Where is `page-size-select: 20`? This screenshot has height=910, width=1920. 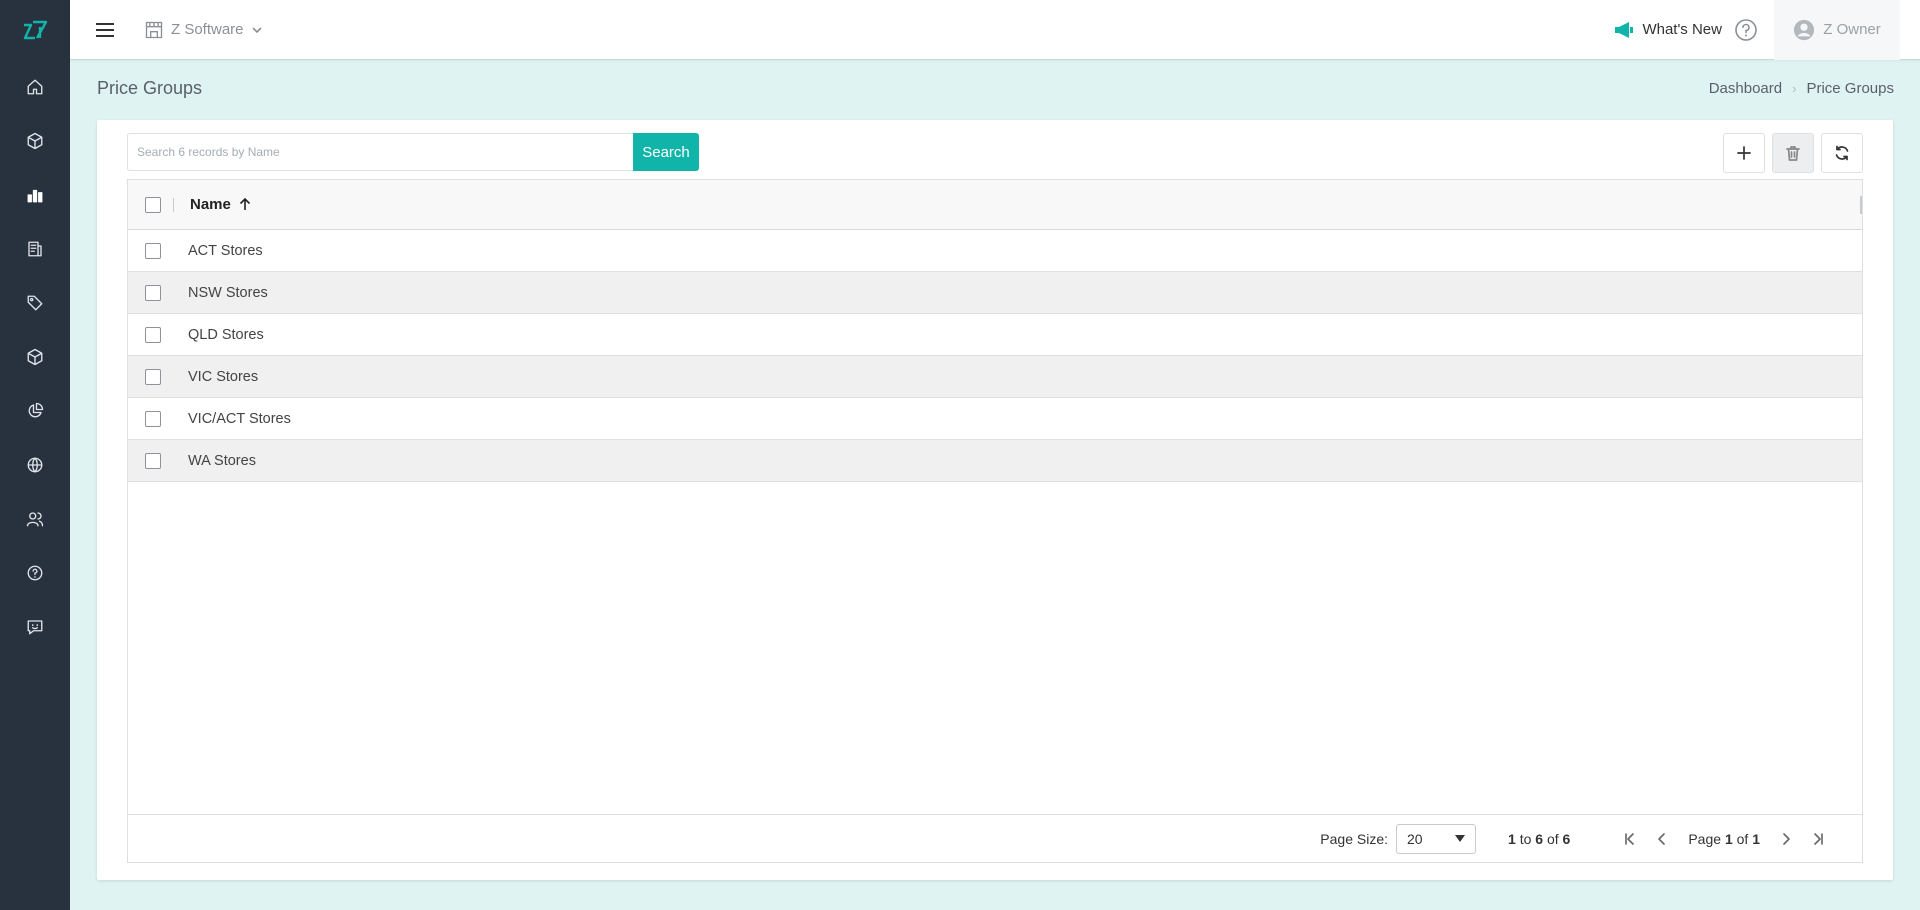 page-size-select: 20 is located at coordinates (1436, 838).